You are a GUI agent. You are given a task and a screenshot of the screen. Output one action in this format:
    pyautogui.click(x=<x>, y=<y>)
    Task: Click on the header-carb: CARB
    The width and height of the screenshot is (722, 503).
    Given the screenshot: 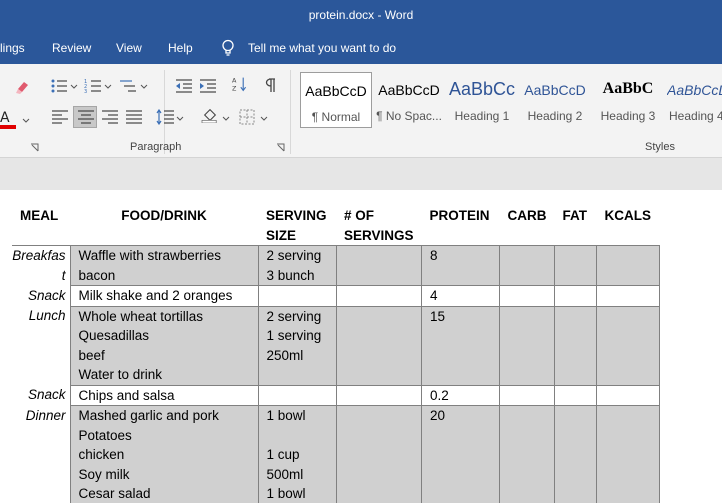 What is the action you would take?
    pyautogui.click(x=527, y=224)
    